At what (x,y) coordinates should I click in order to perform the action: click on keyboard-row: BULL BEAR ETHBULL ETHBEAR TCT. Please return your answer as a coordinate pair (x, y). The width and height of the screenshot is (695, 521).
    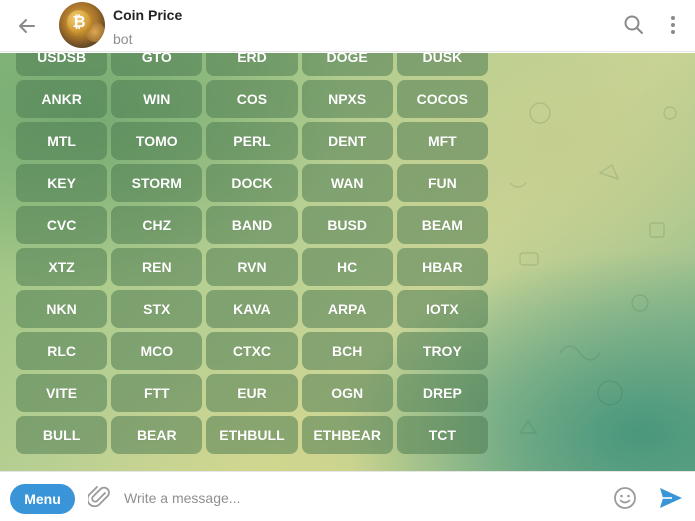
    Looking at the image, I should click on (254, 435).